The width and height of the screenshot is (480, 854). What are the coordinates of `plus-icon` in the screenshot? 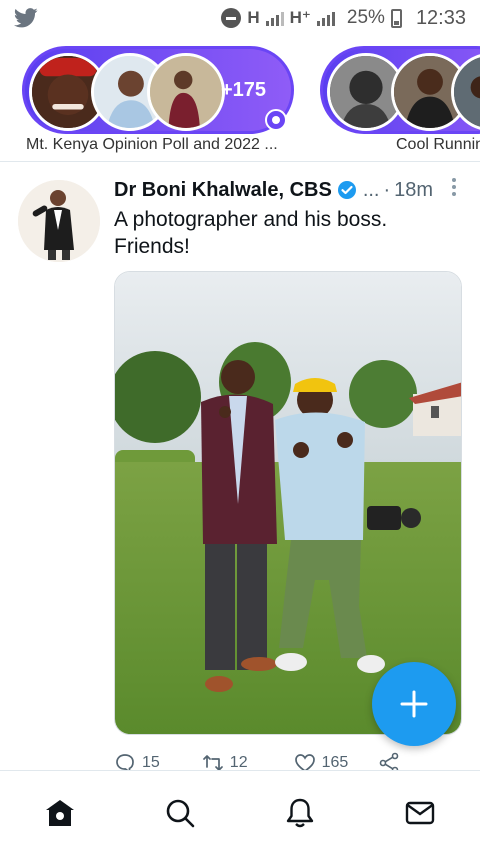 It's located at (414, 704).